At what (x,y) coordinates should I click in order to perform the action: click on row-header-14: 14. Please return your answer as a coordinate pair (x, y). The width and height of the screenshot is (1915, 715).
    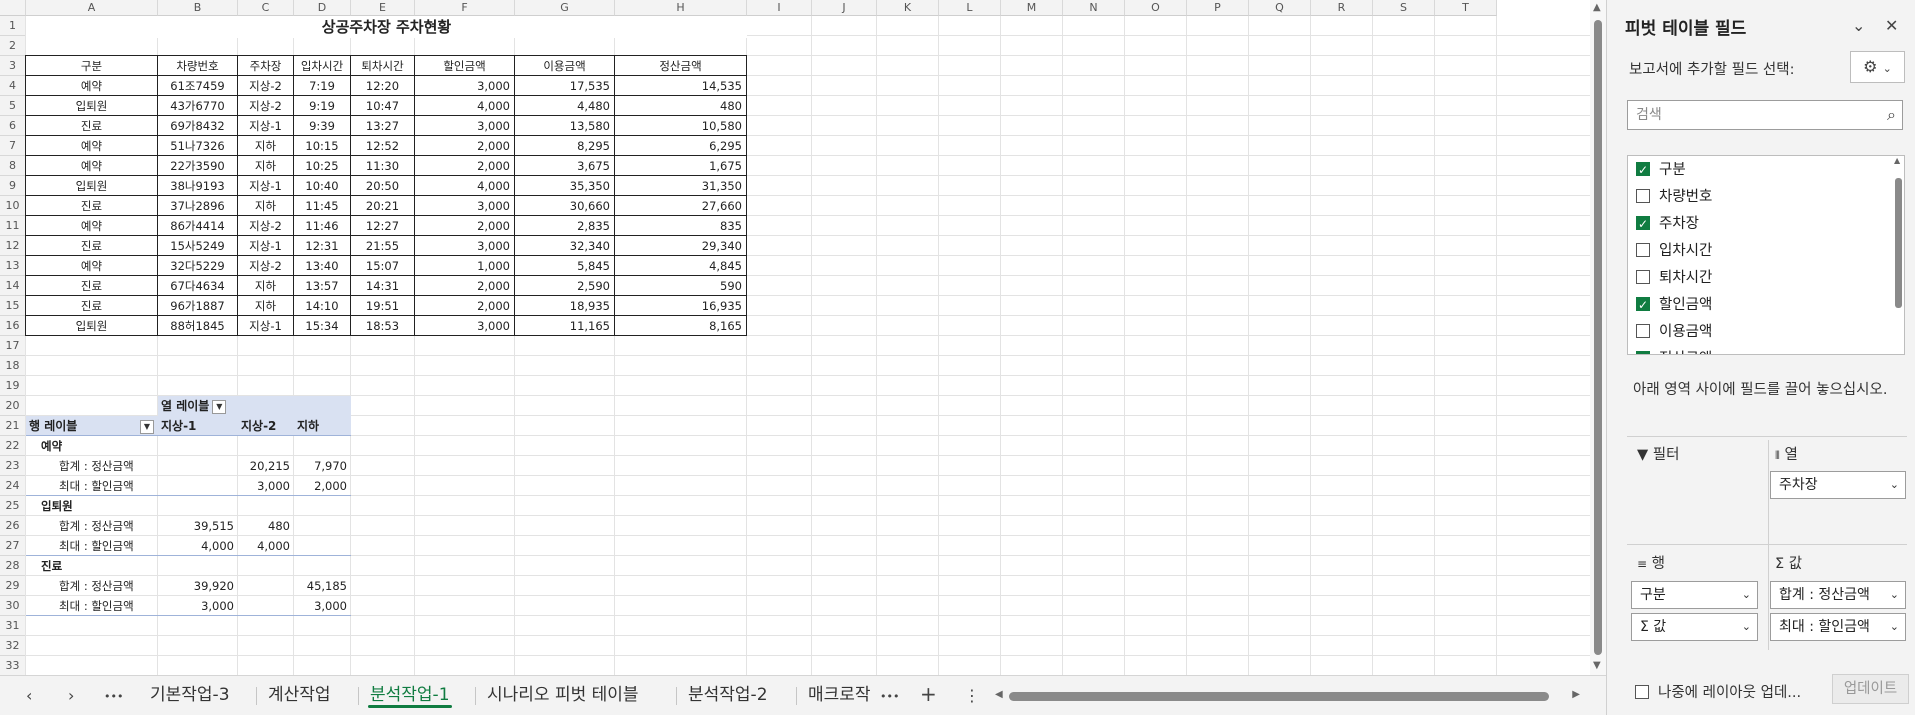
    Looking at the image, I should click on (13, 286).